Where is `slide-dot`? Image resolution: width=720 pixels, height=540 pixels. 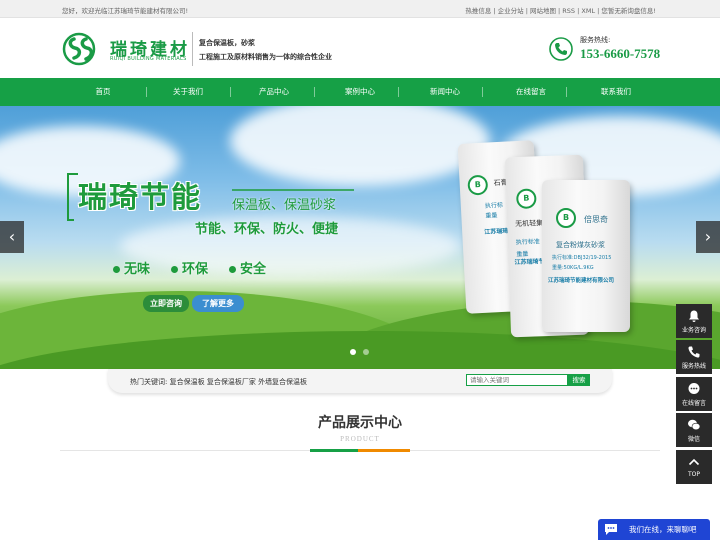 slide-dot is located at coordinates (366, 352).